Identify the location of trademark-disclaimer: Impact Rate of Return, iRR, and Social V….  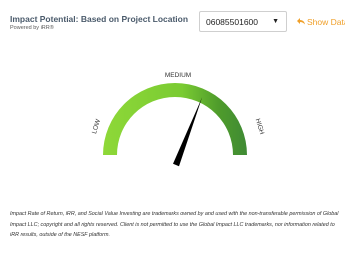
(174, 224).